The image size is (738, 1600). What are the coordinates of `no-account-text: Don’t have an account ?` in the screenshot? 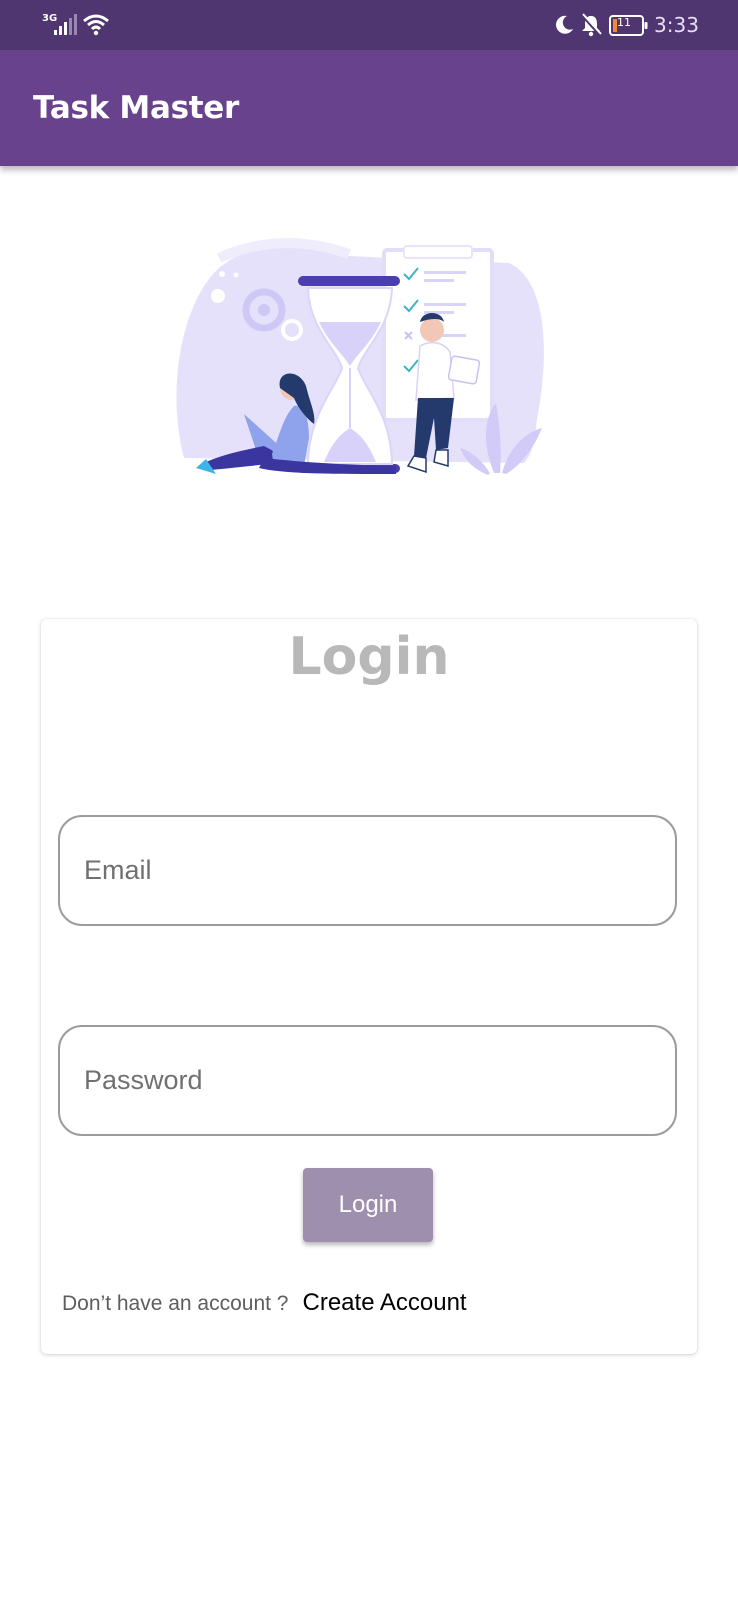 It's located at (175, 1303).